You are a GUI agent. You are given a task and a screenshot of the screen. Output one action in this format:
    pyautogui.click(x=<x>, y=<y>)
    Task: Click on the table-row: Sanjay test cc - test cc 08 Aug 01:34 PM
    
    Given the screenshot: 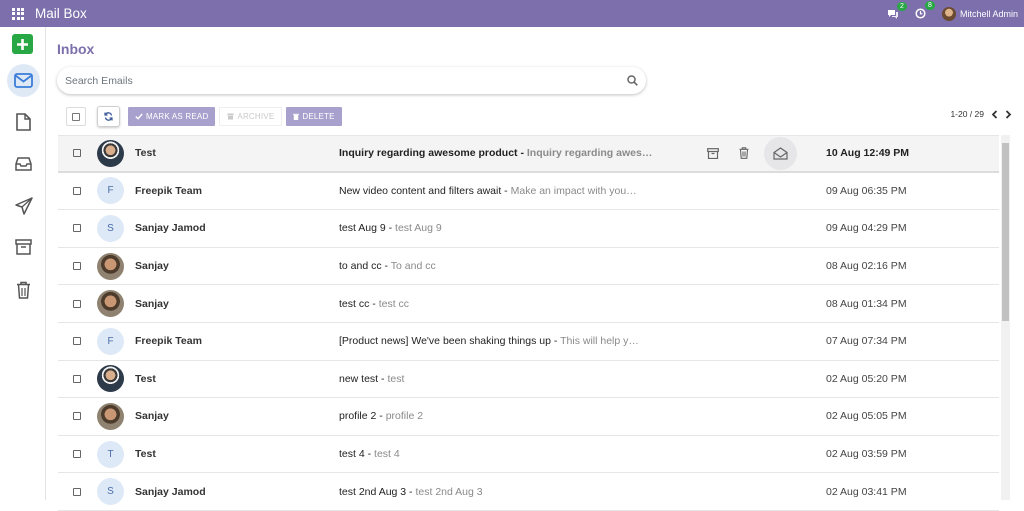 What is the action you would take?
    pyautogui.click(x=528, y=304)
    